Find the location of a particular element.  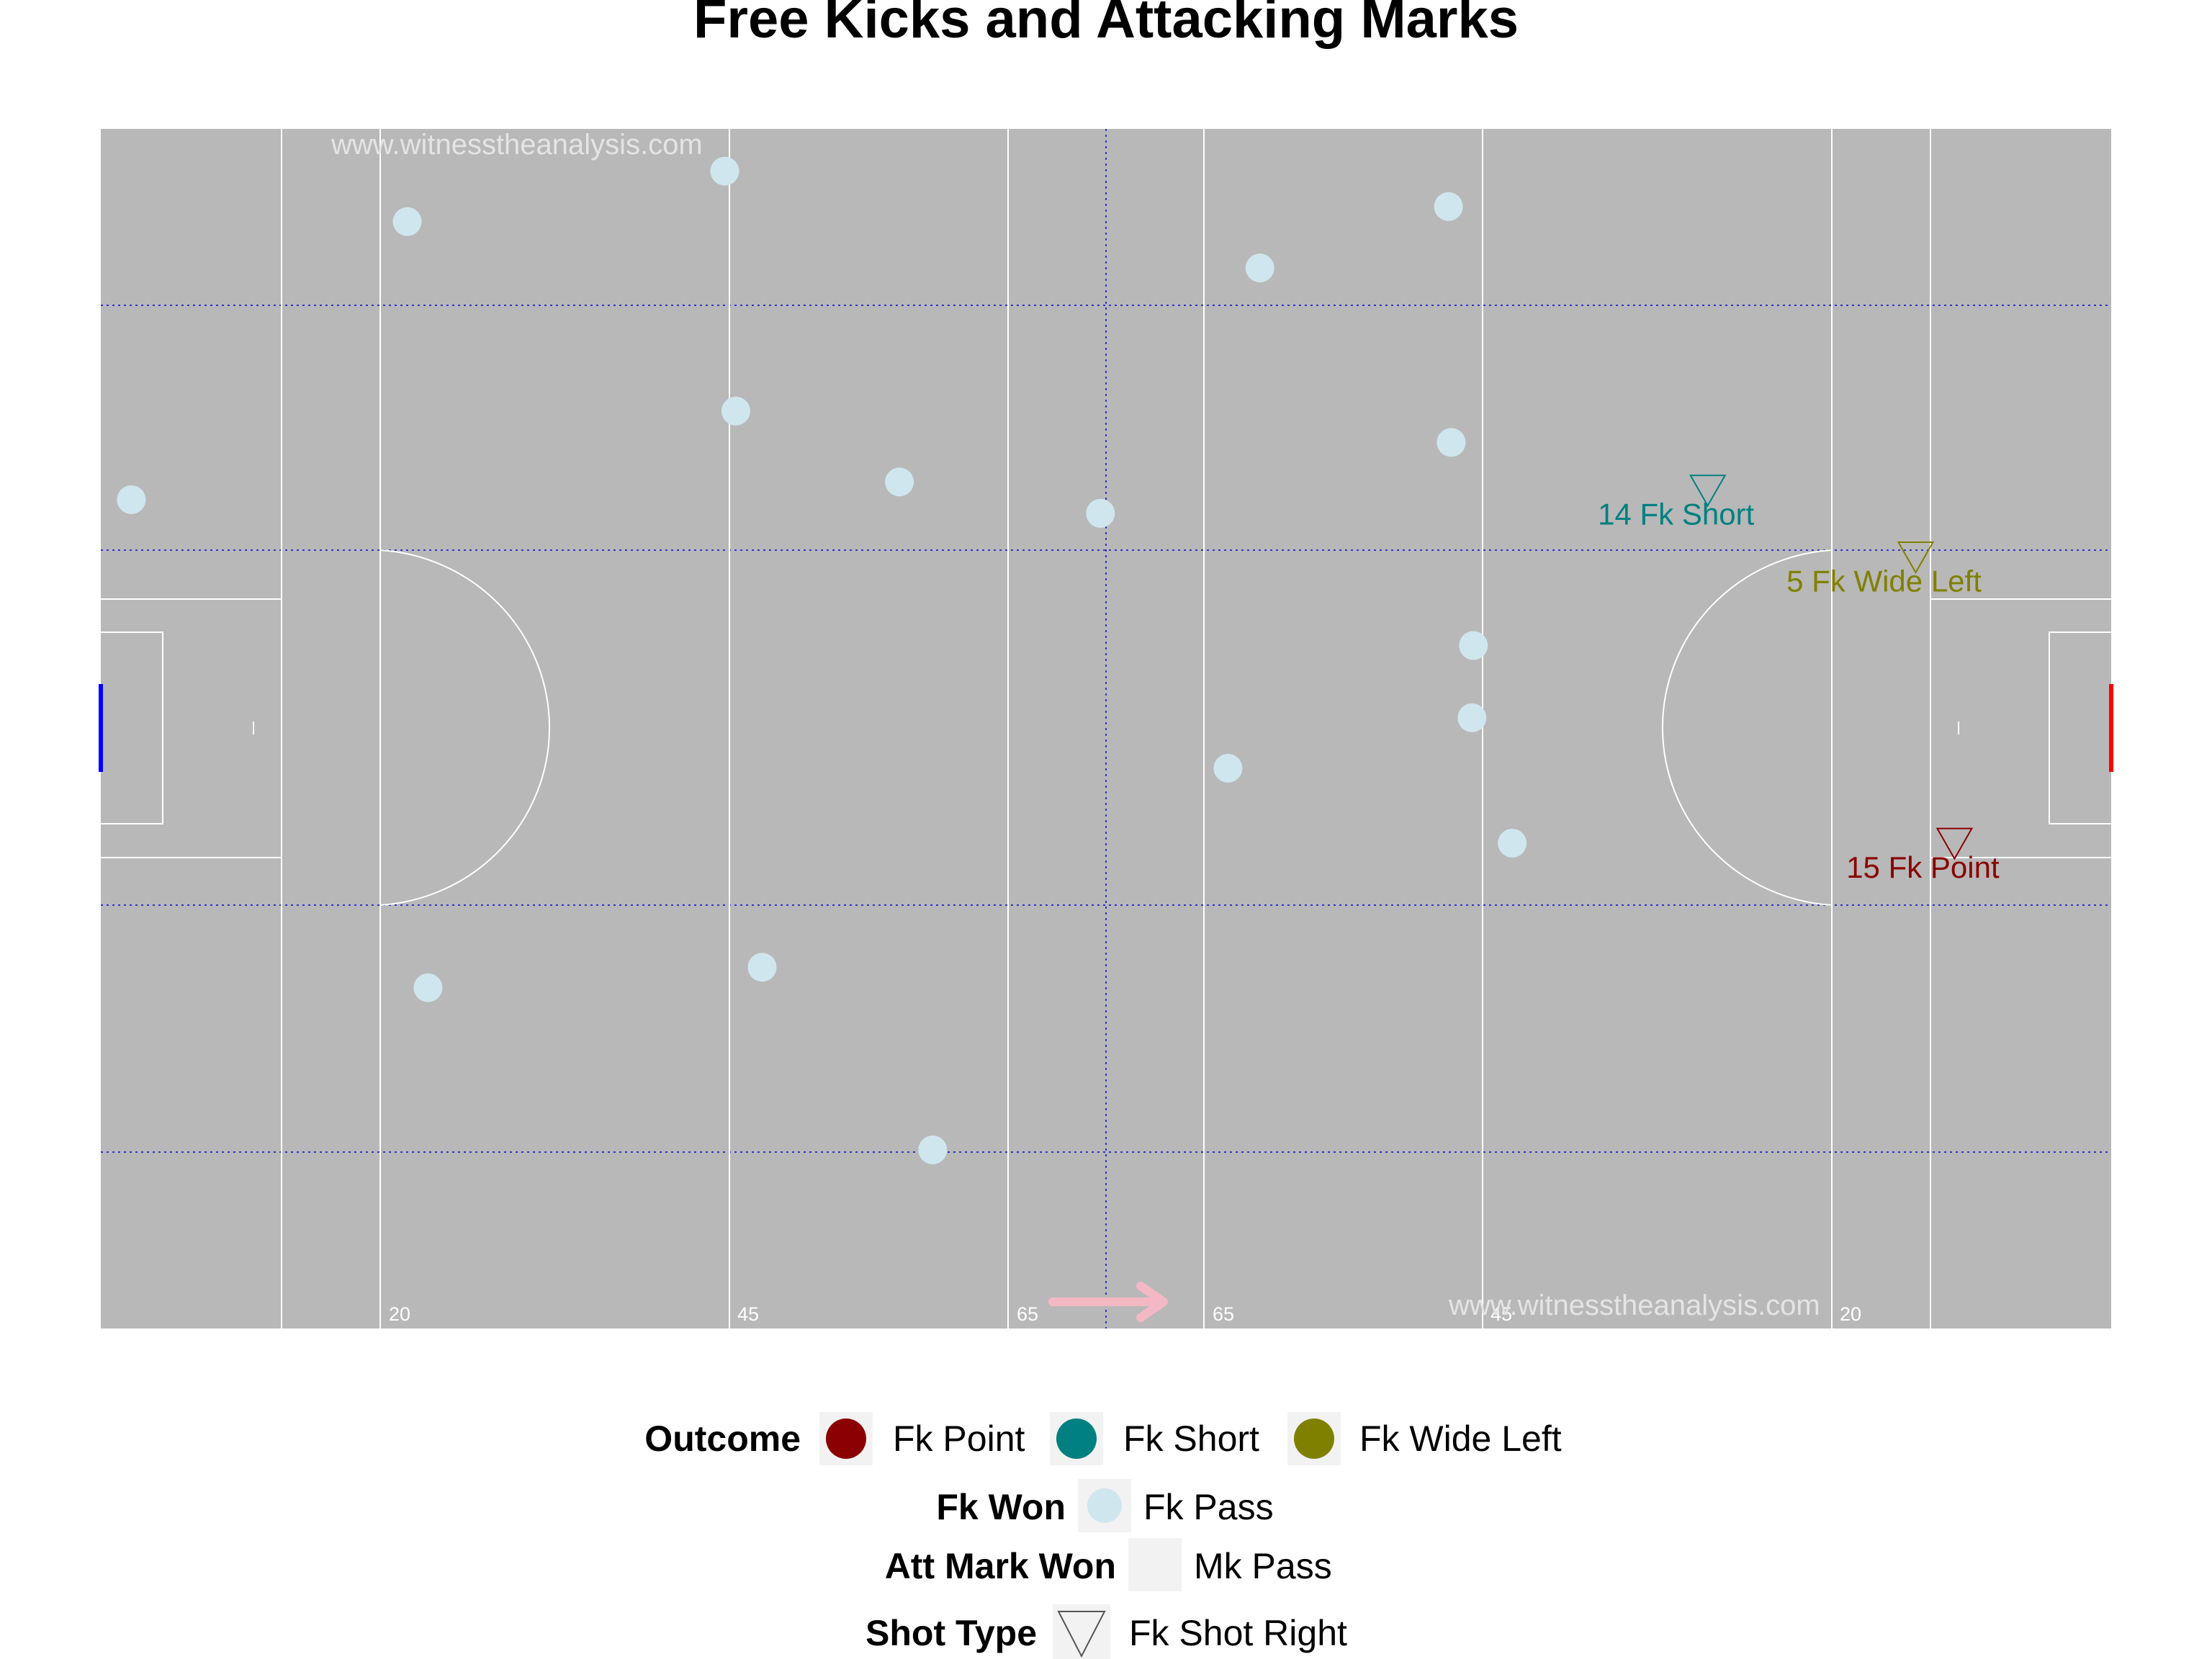

legend-key-fk-short is located at coordinates (1076, 1439).